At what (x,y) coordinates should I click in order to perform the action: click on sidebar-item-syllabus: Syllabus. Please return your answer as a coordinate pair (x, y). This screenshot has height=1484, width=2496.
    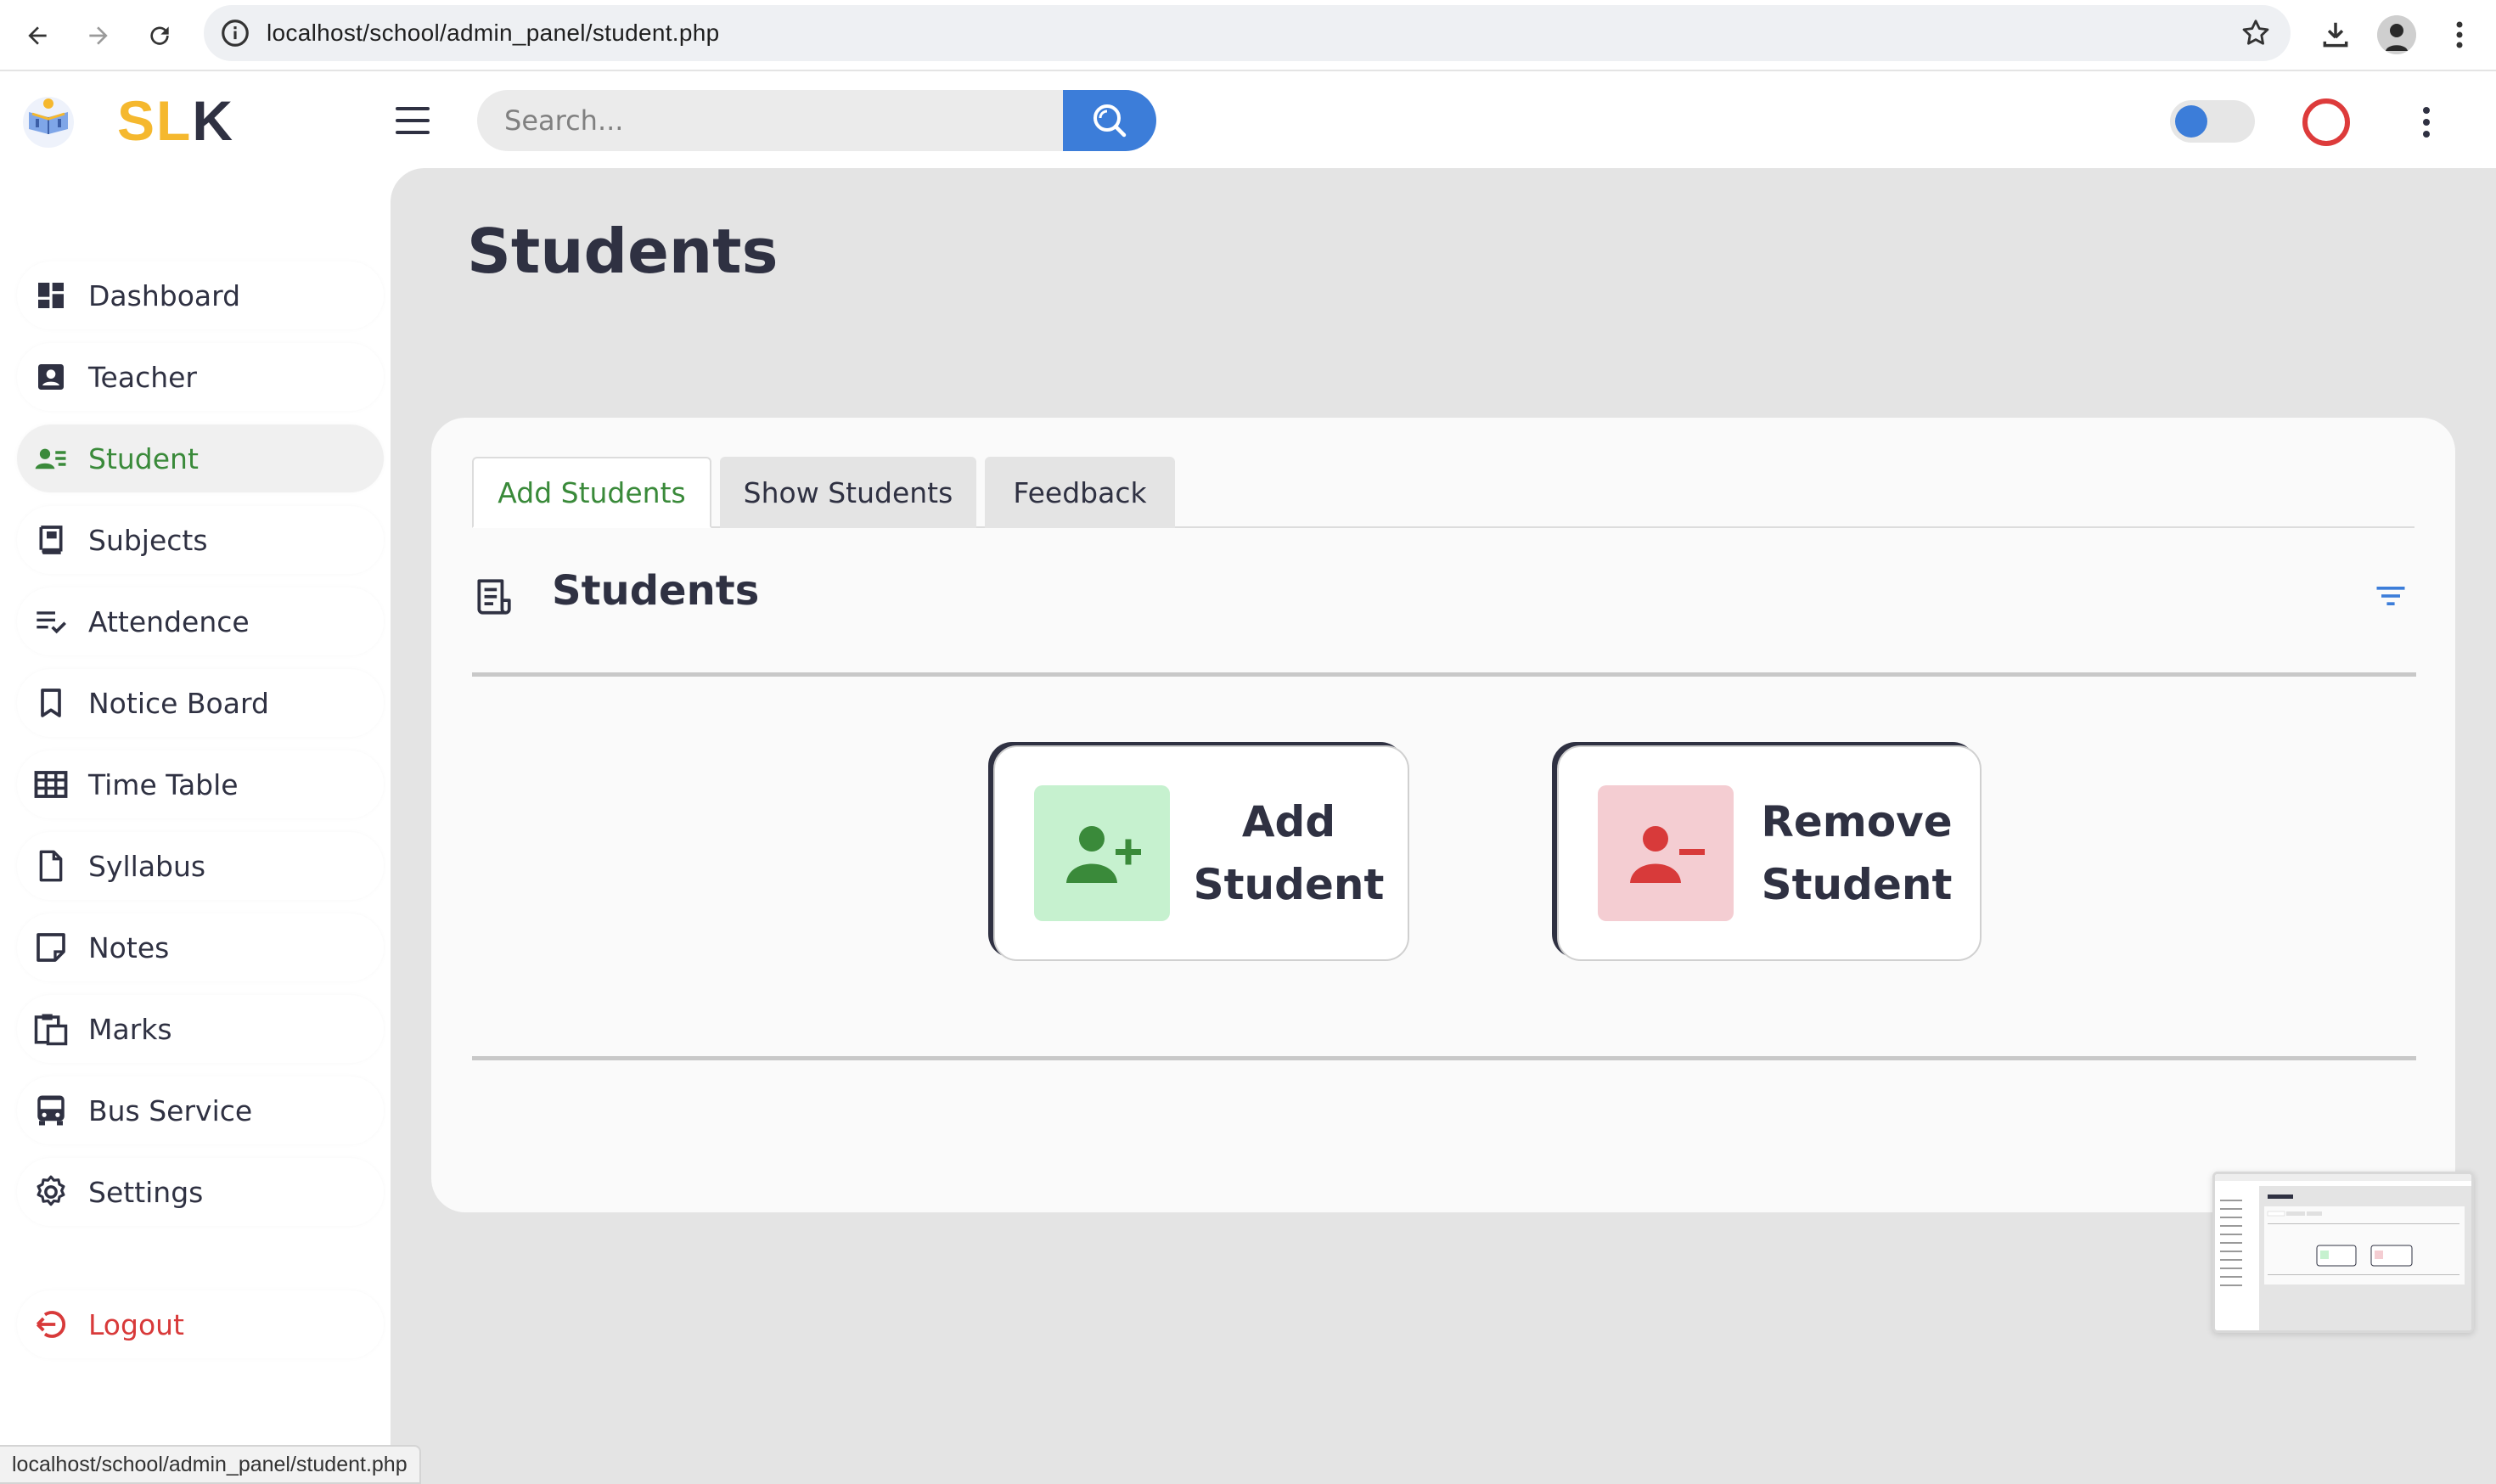
    Looking at the image, I should click on (200, 866).